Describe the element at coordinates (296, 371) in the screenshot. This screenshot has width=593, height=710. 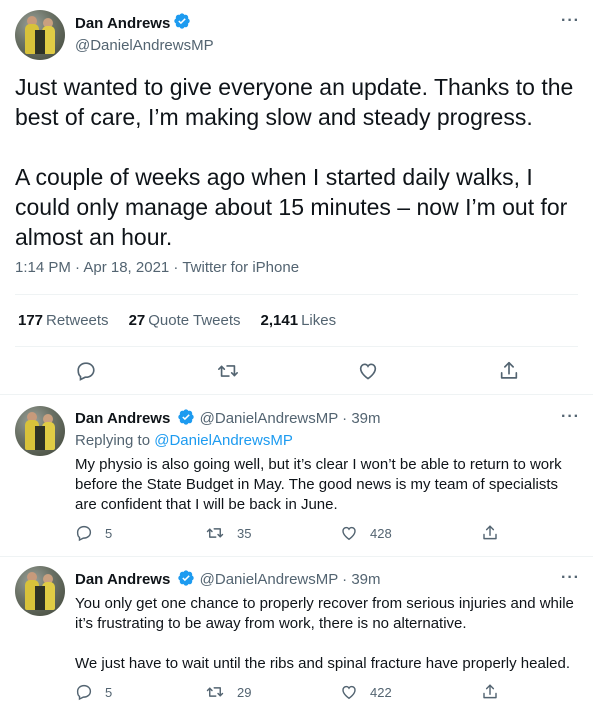
I see `tweet-actions` at that location.